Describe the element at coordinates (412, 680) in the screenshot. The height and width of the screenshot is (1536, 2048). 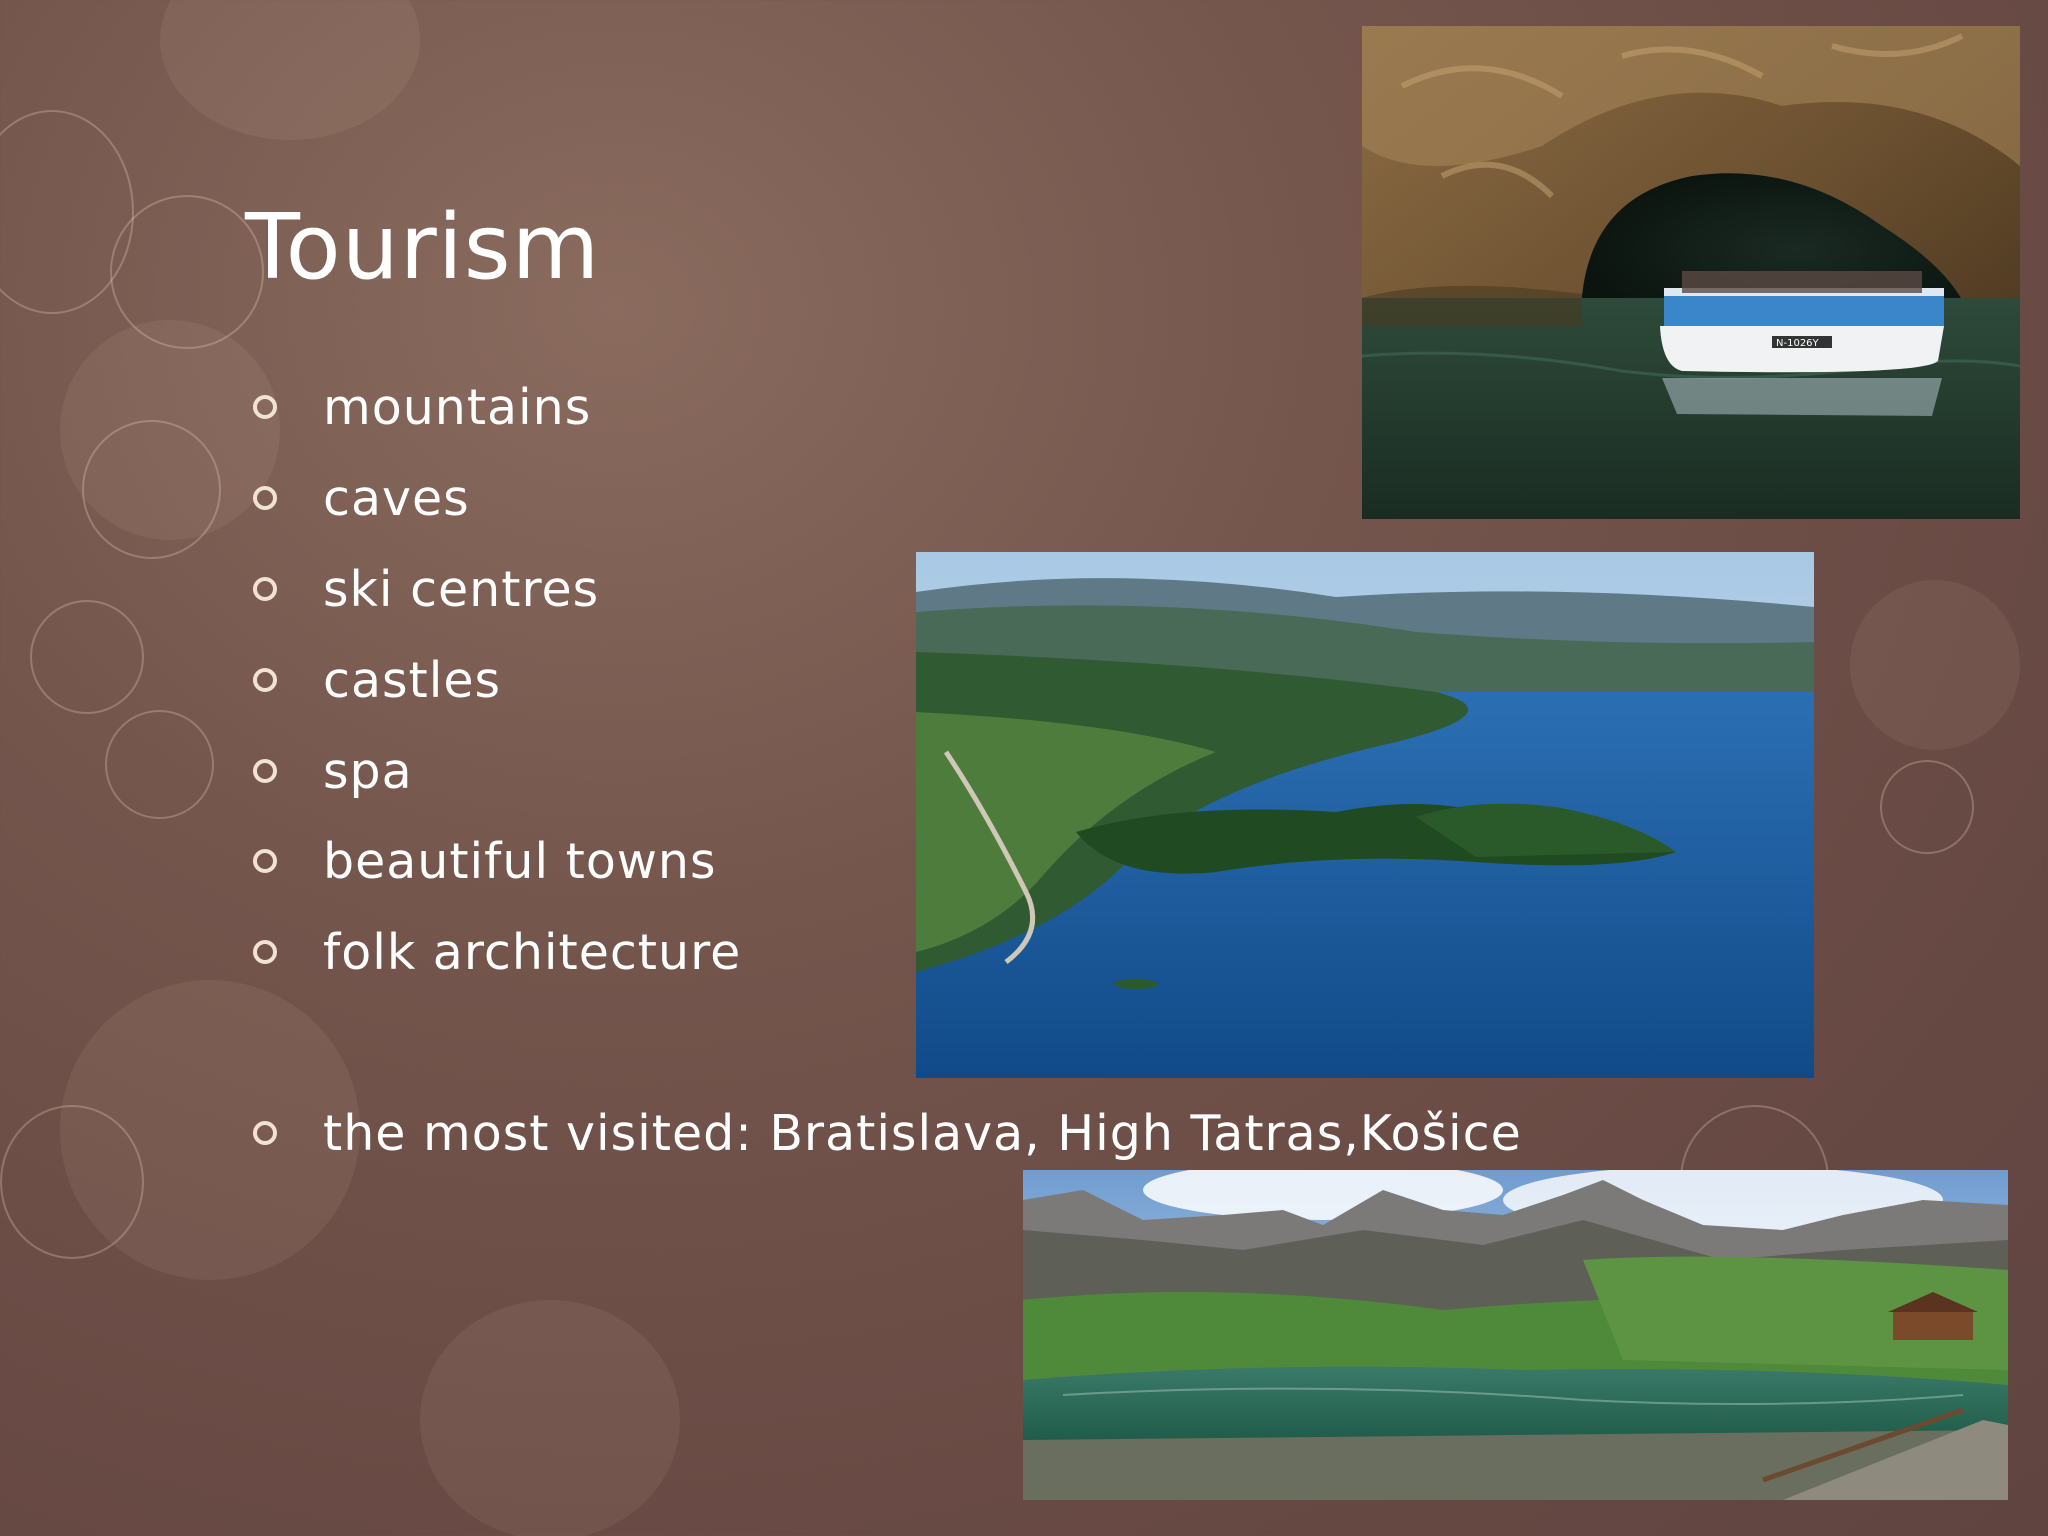
I see `bullet-text: castles` at that location.